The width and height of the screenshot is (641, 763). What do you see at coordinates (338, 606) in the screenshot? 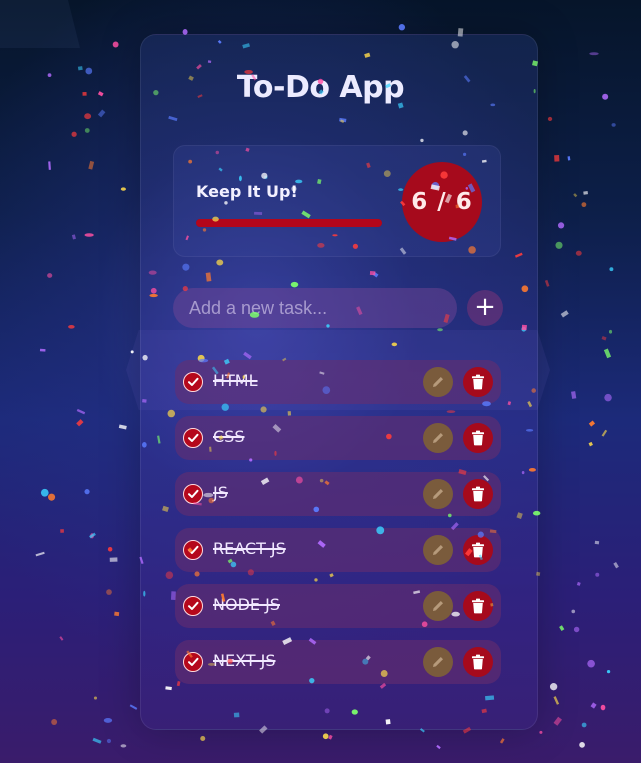
I see `task-item: NODE JS` at bounding box center [338, 606].